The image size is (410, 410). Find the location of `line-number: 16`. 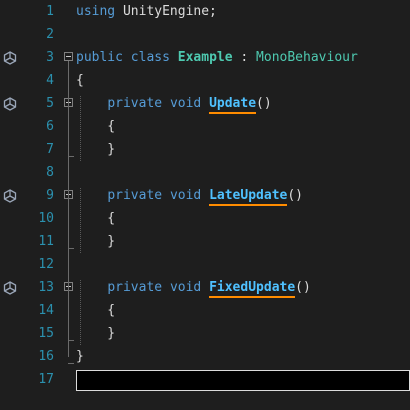

line-number: 16 is located at coordinates (46, 356).